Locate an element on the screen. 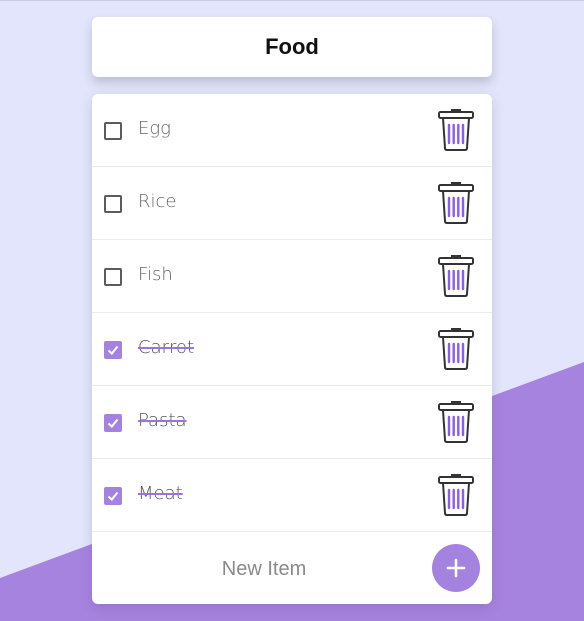  new-item-row is located at coordinates (292, 568).